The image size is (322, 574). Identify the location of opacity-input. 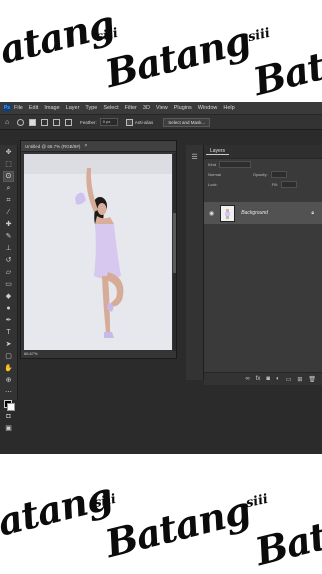
(278, 174).